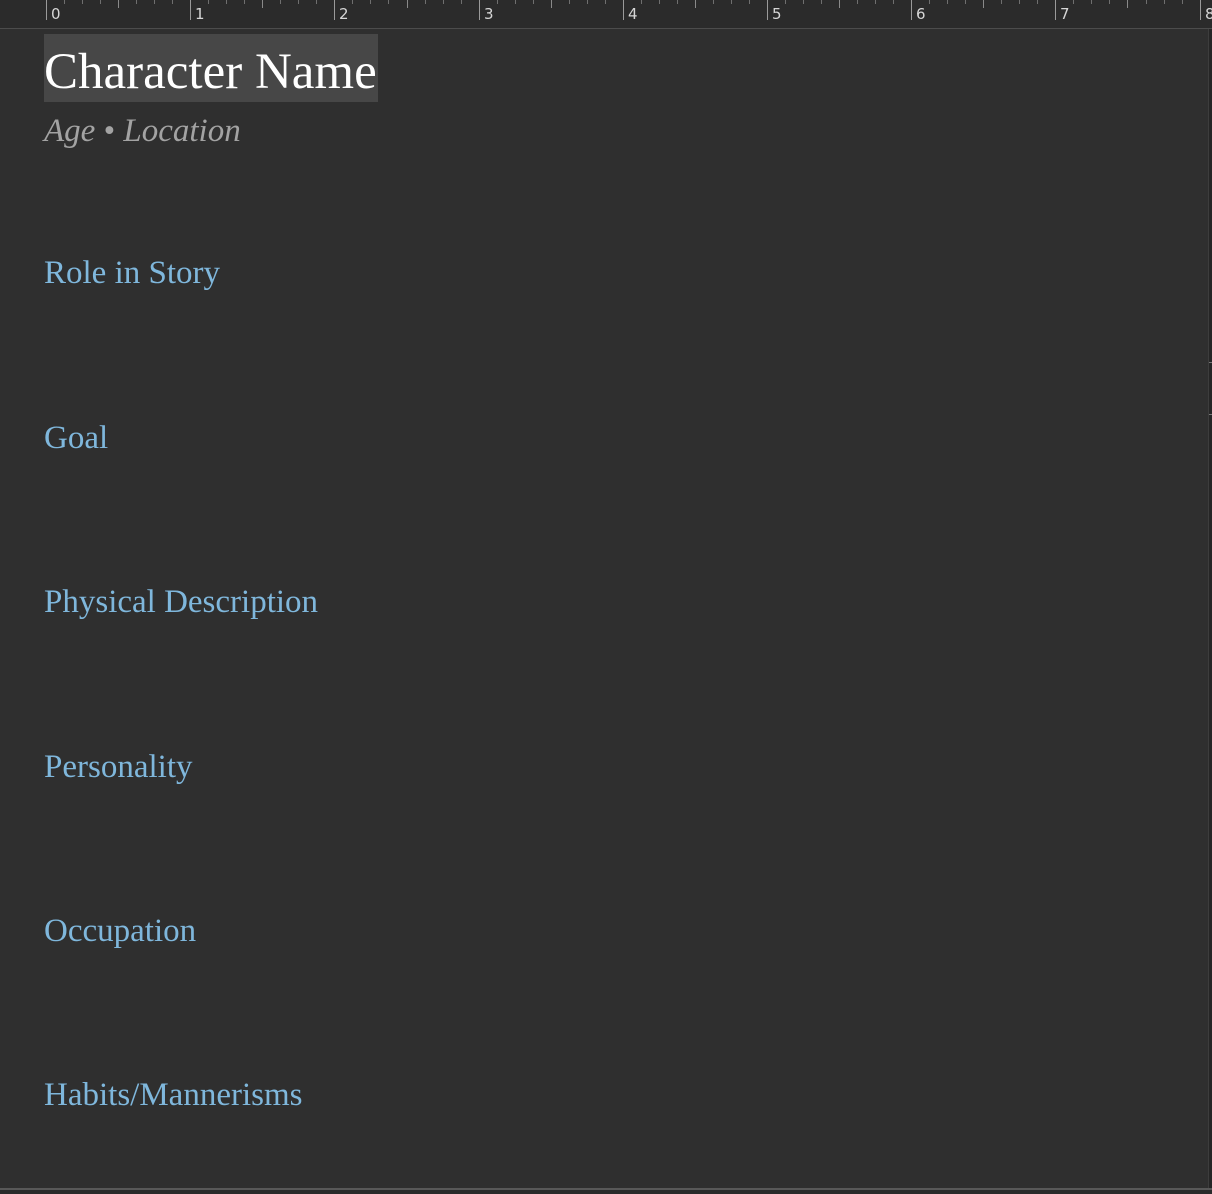 This screenshot has width=1212, height=1194. What do you see at coordinates (118, 767) in the screenshot?
I see `section-heading-personality: Personality` at bounding box center [118, 767].